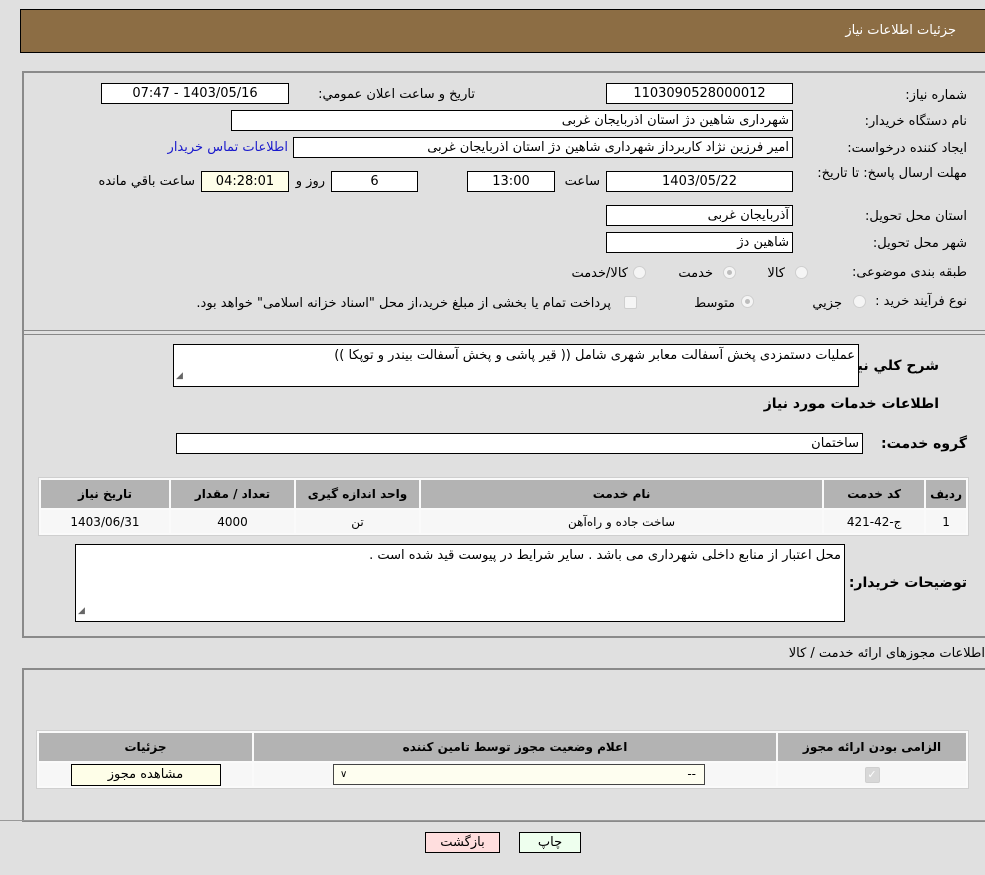  What do you see at coordinates (550, 842) in the screenshot?
I see `print-button: چاپ` at bounding box center [550, 842].